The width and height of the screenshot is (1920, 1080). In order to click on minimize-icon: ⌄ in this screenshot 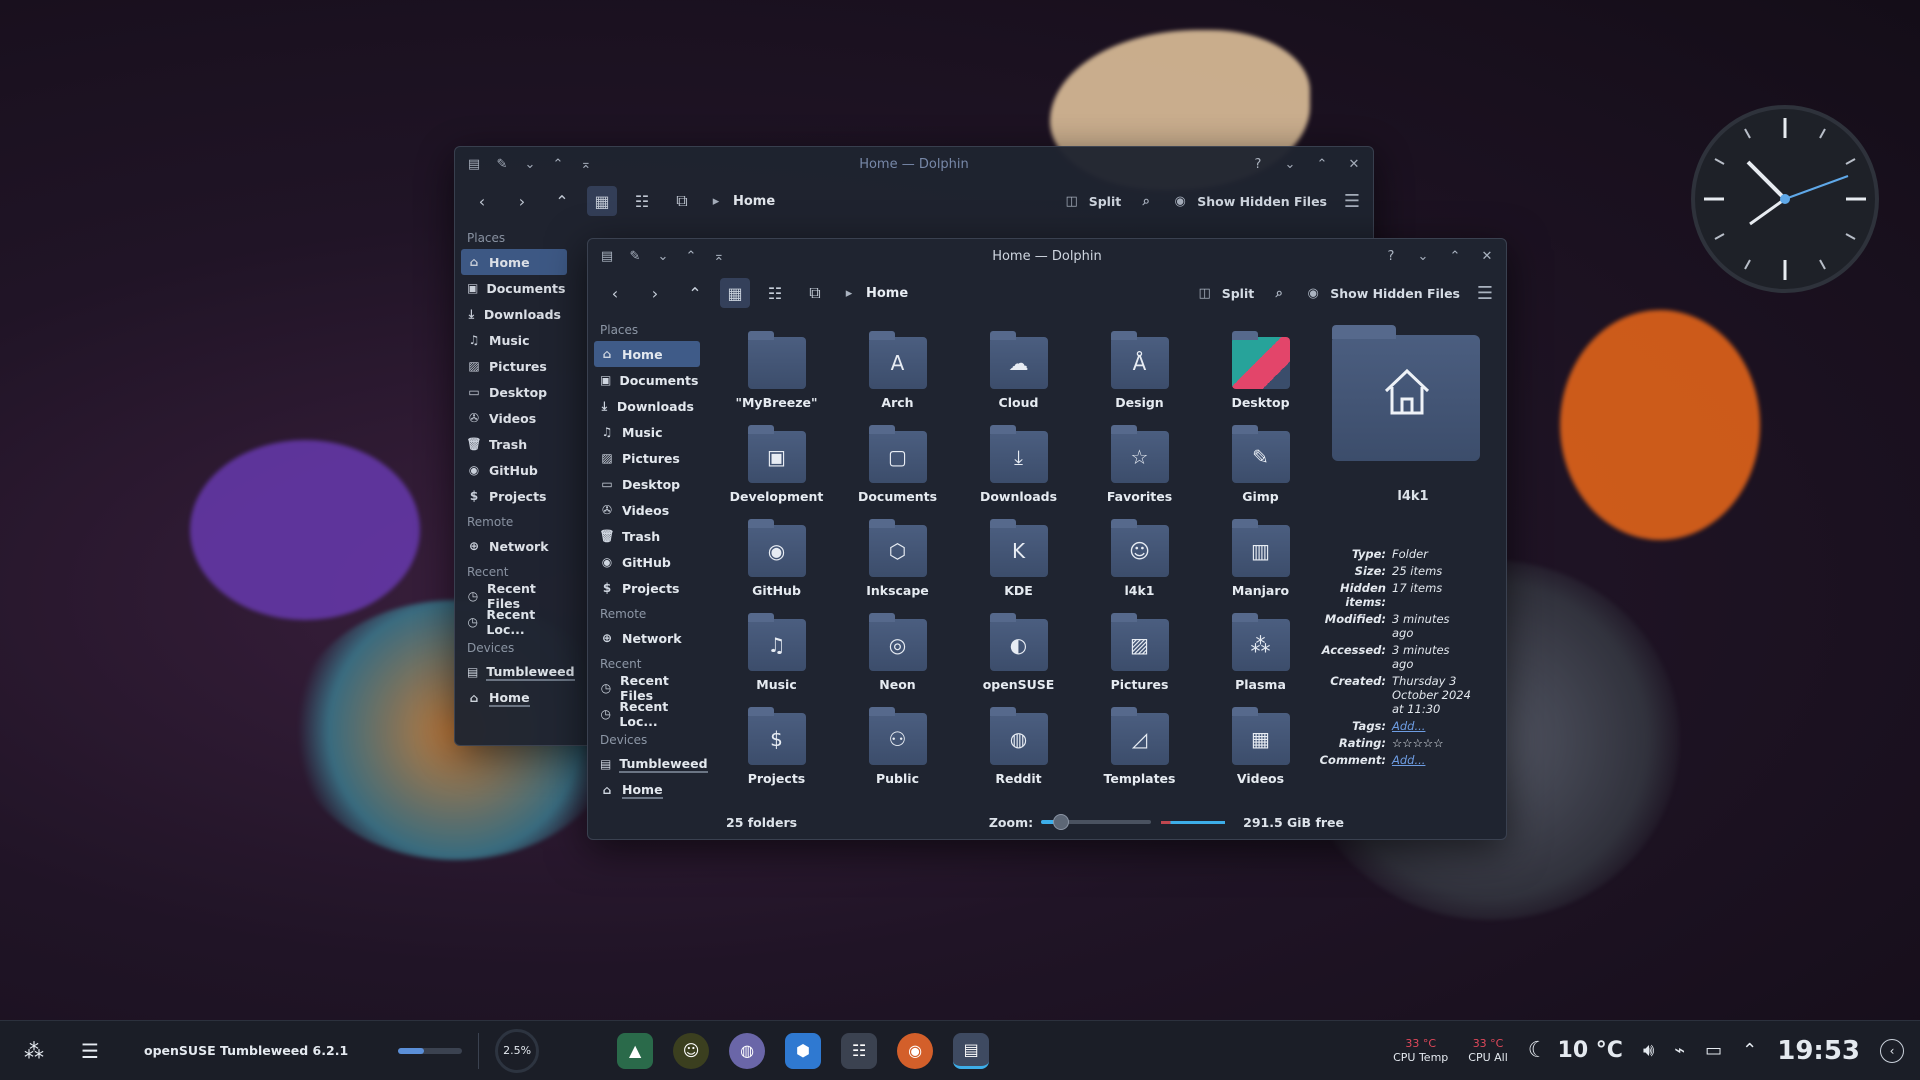, I will do `click(1423, 256)`.